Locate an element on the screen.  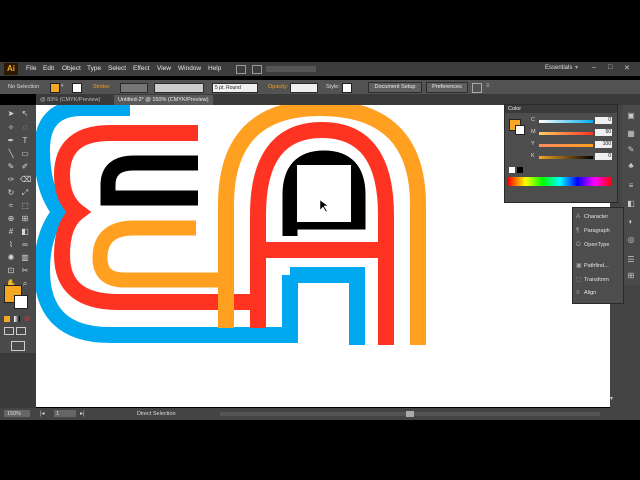
none-mode-icon: ⊘ is located at coordinates (27, 319).